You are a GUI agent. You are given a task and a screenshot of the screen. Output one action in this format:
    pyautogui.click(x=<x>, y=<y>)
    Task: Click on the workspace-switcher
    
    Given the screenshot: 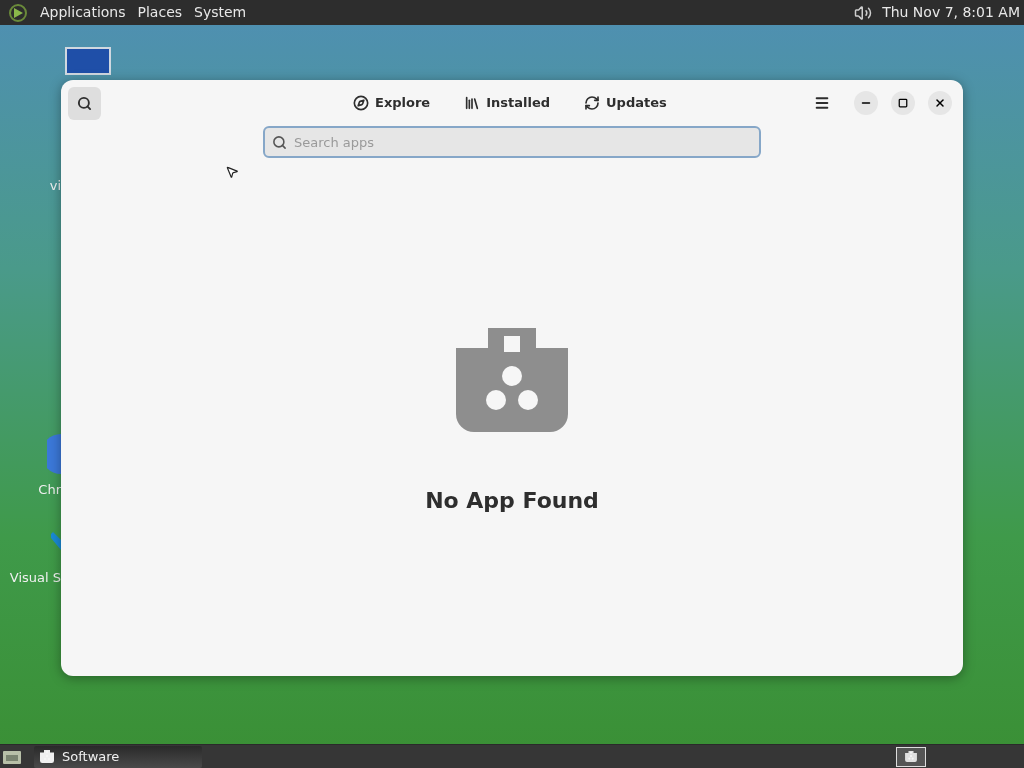 What is the action you would take?
    pyautogui.click(x=911, y=756)
    